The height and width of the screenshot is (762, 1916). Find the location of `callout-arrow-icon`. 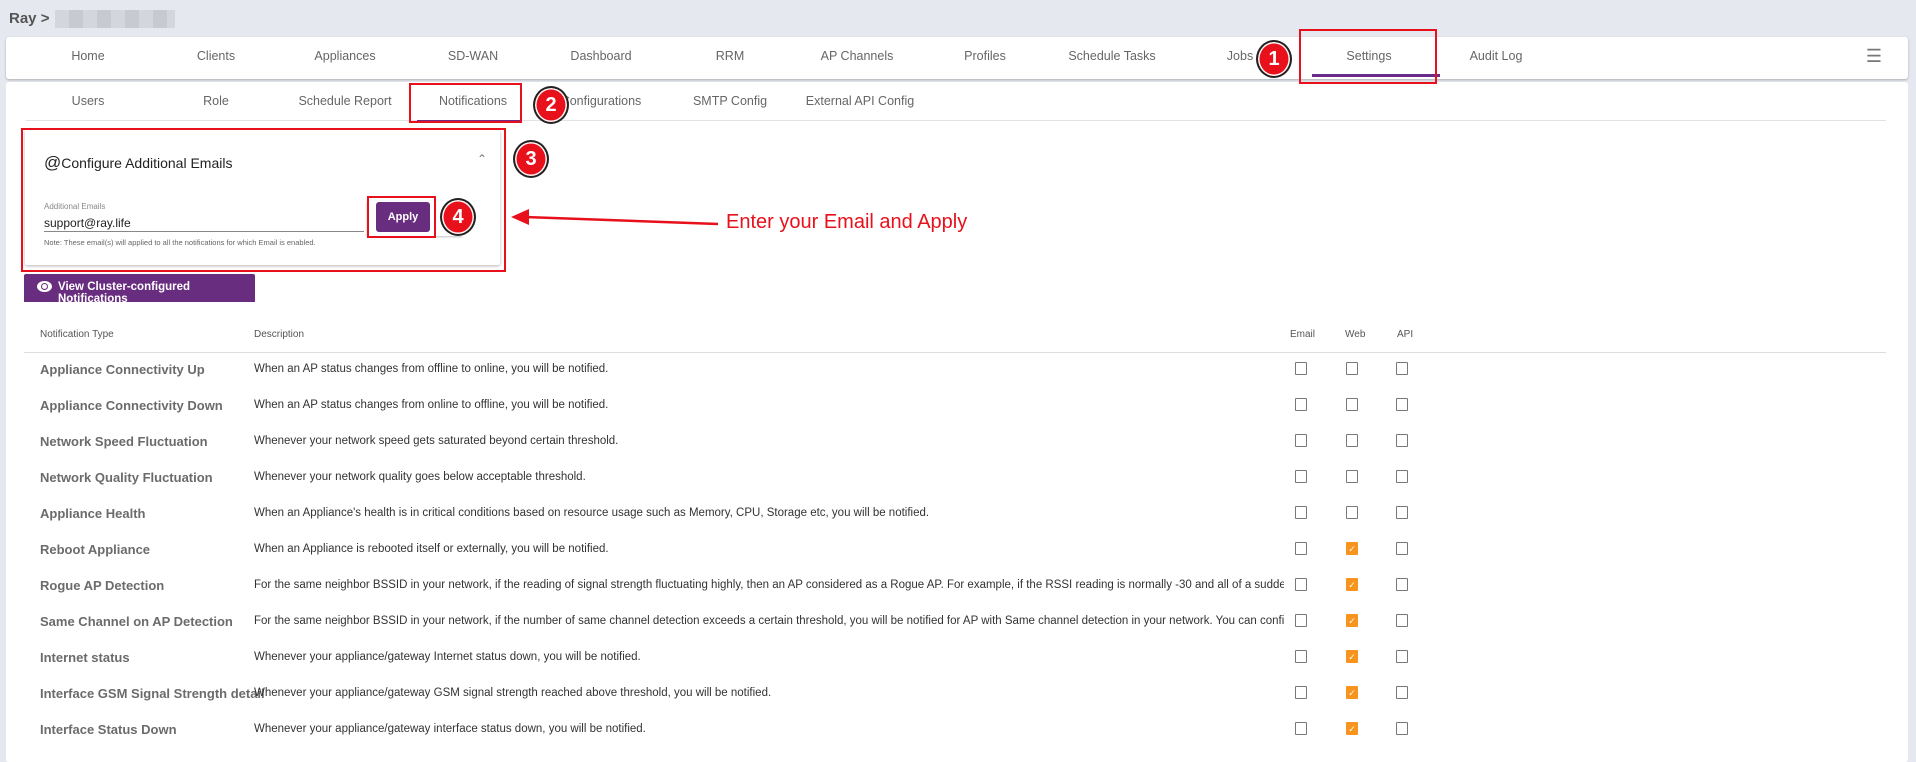

callout-arrow-icon is located at coordinates (615, 217).